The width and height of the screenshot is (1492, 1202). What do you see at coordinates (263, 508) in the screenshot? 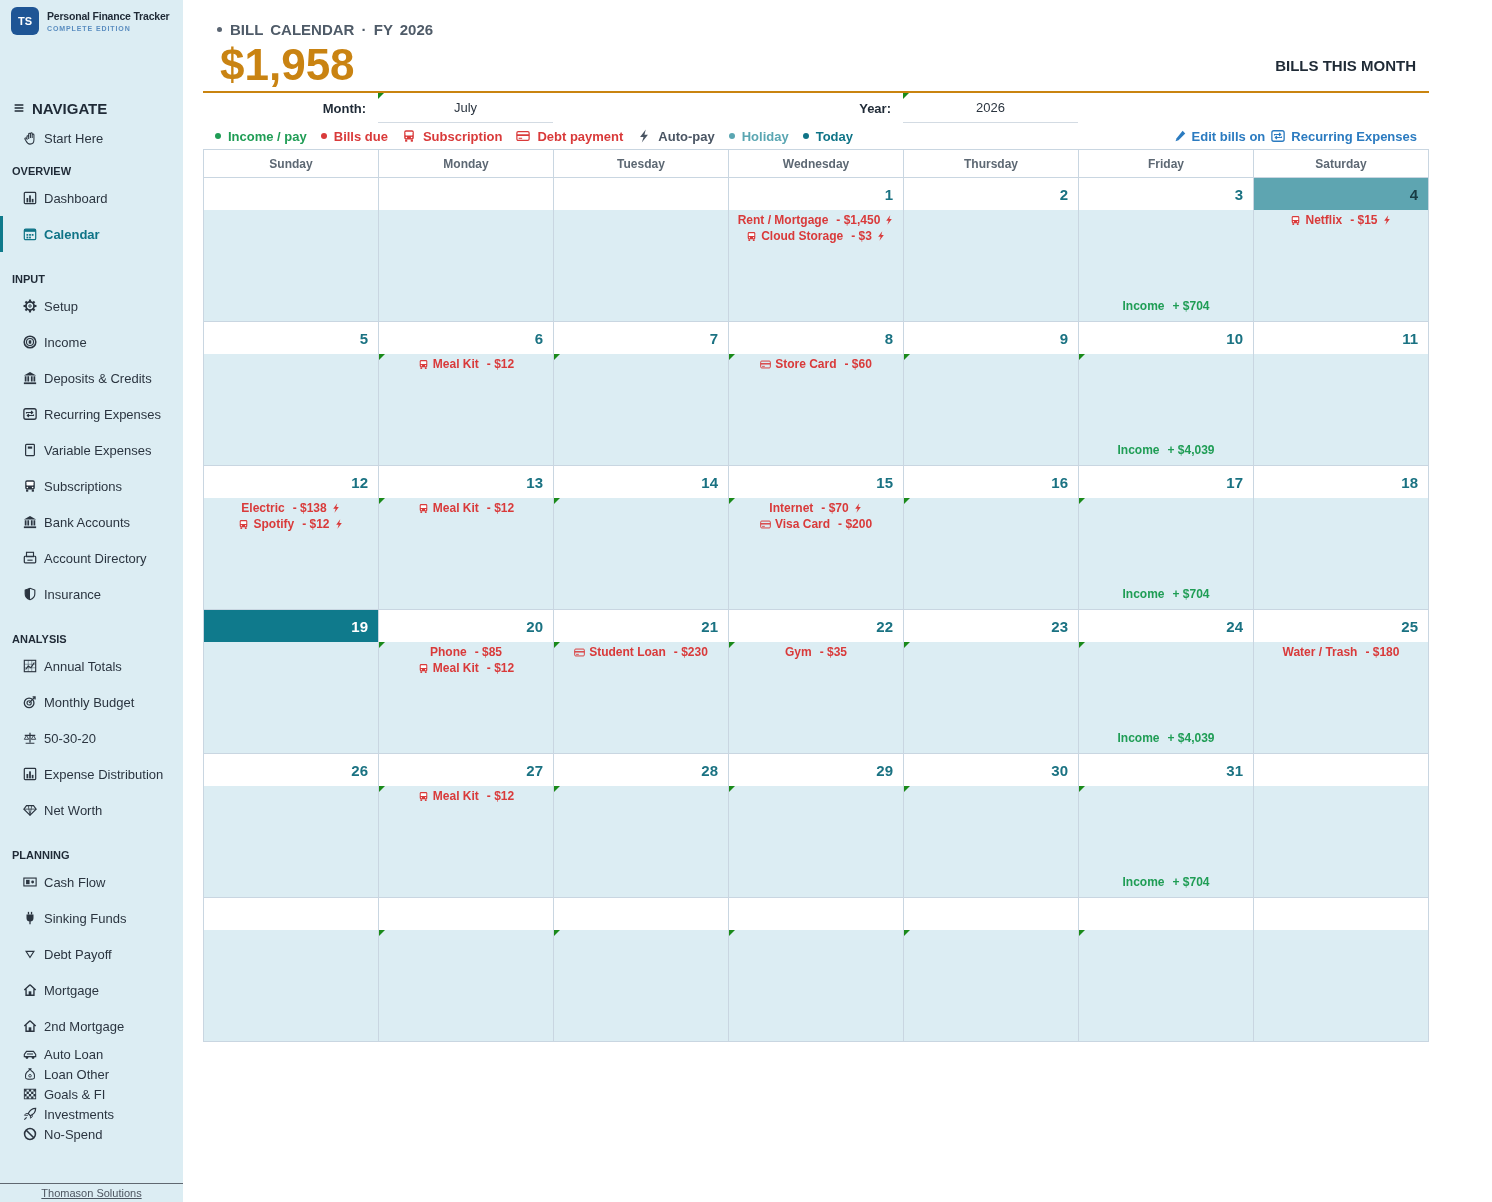
I see `bill-label: Electric` at bounding box center [263, 508].